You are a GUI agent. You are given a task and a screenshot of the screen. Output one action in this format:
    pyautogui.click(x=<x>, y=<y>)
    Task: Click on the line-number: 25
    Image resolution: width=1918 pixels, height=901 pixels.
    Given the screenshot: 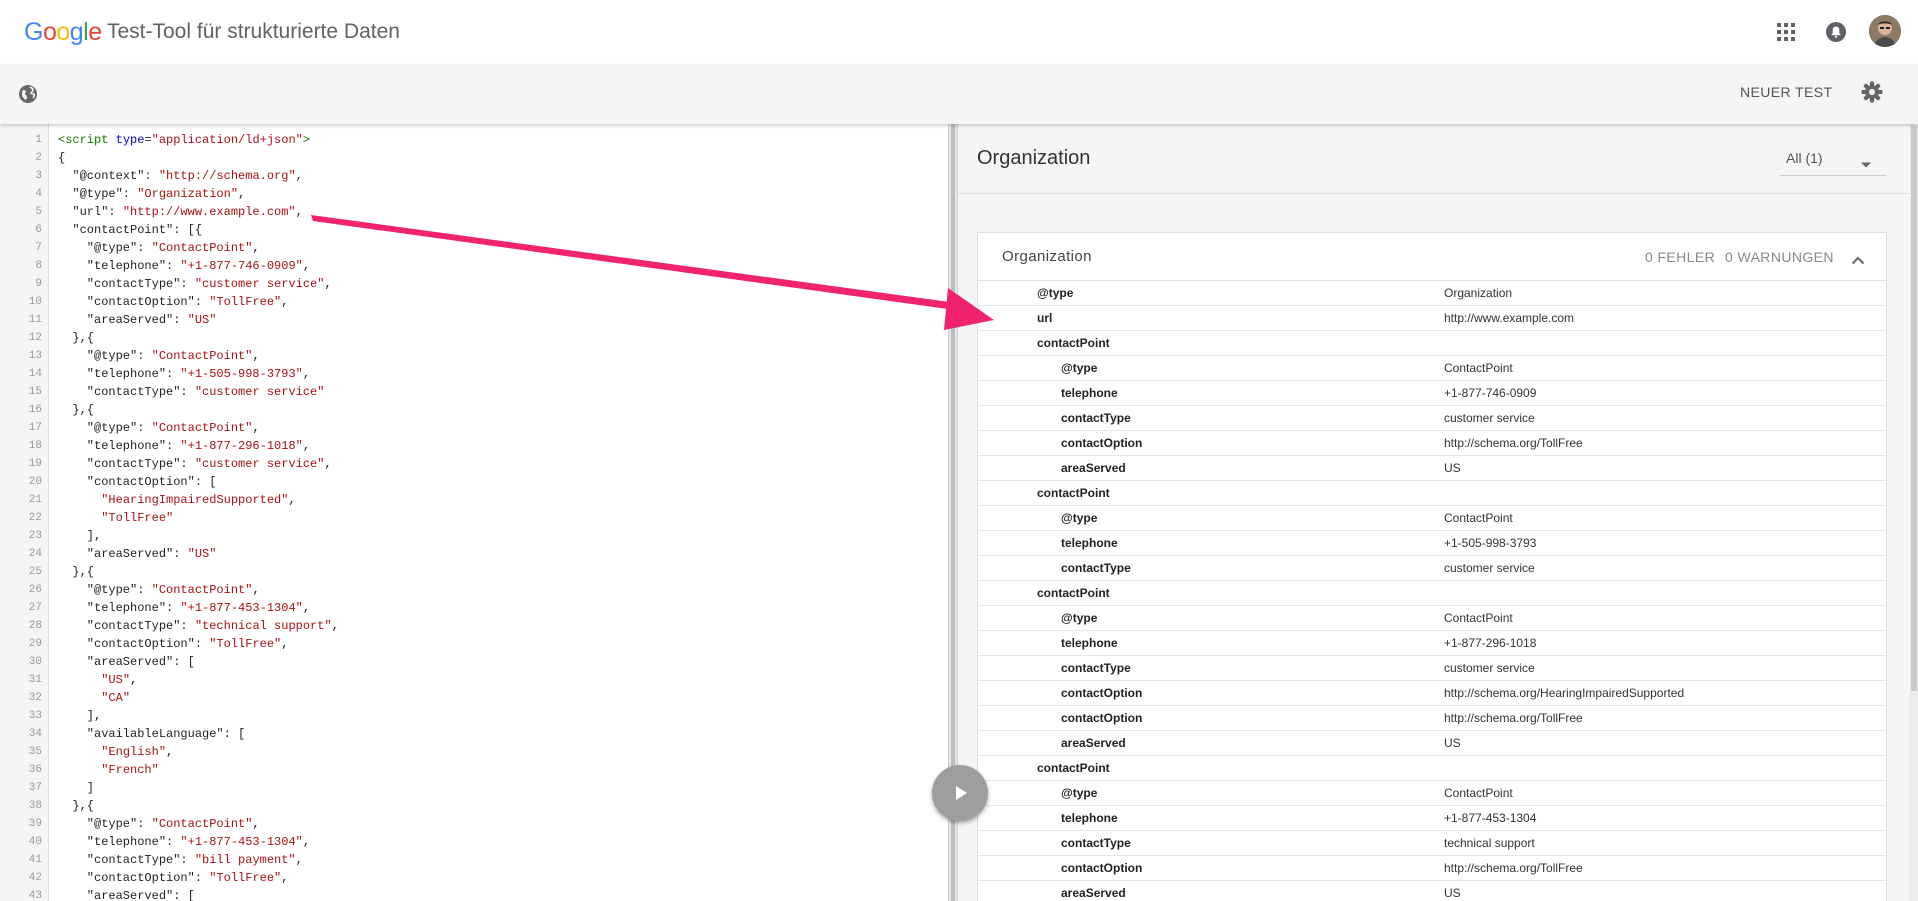 What is the action you would take?
    pyautogui.click(x=35, y=572)
    